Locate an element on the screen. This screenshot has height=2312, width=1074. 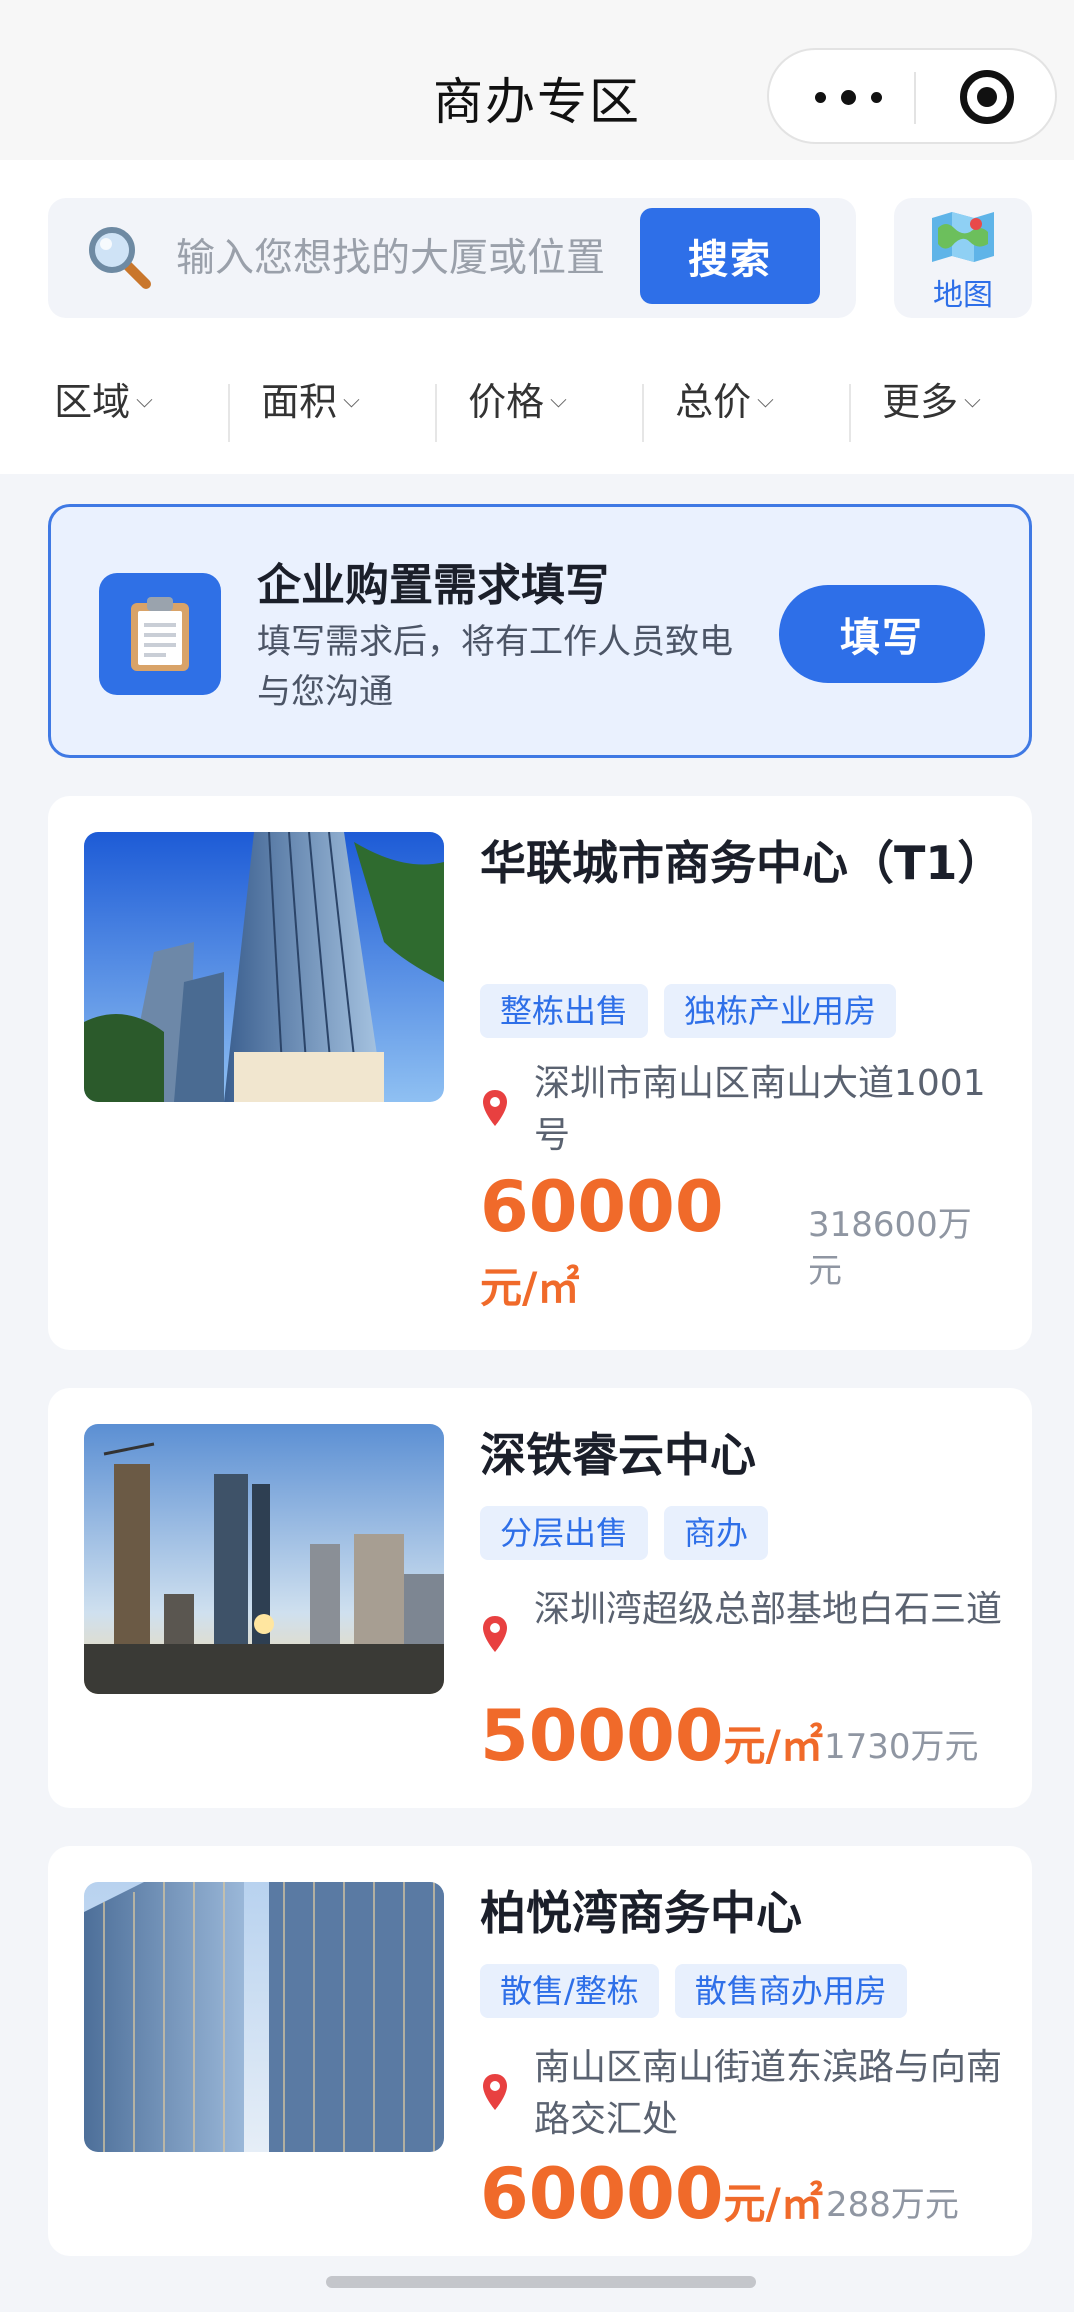
listing-title: 华联城市商务中心（T1） is located at coordinates (742, 863).